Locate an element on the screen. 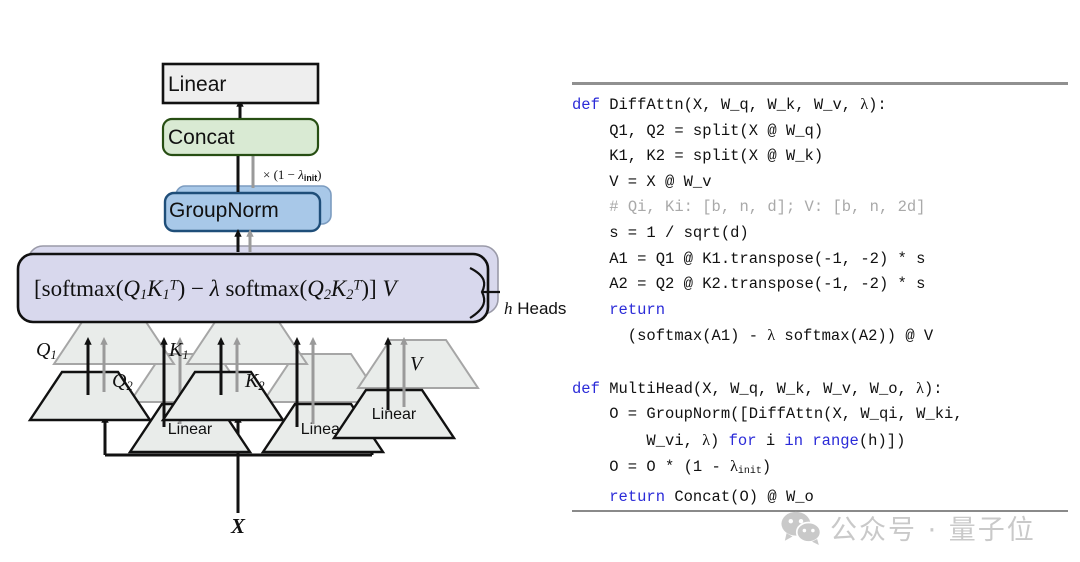 The image size is (1080, 562). k1-label: K1 is located at coordinates (179, 351).